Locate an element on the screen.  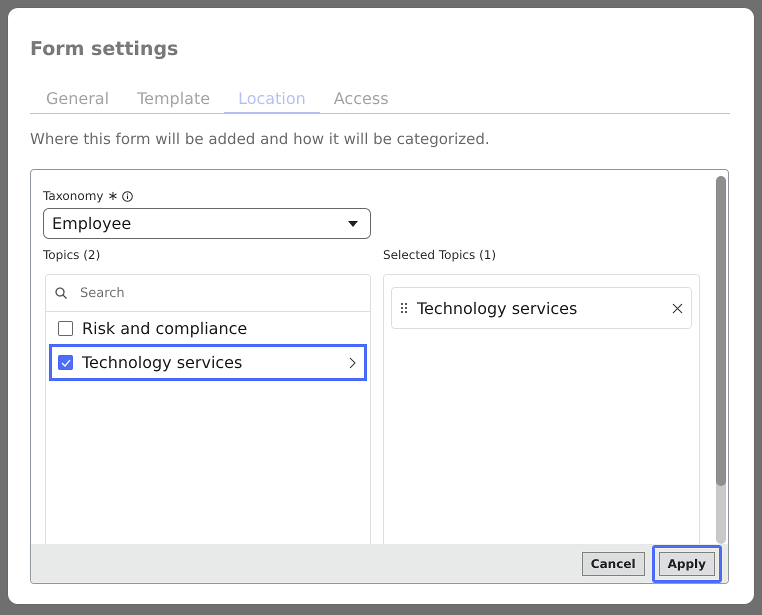
close-icon is located at coordinates (677, 308).